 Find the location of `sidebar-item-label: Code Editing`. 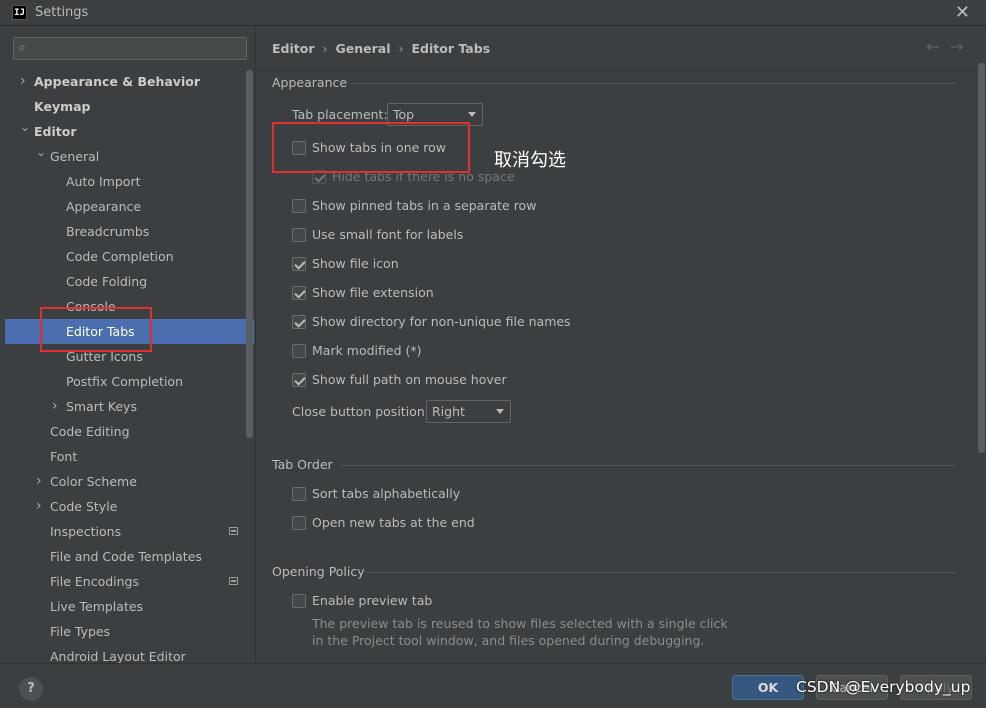

sidebar-item-label: Code Editing is located at coordinates (90, 431).